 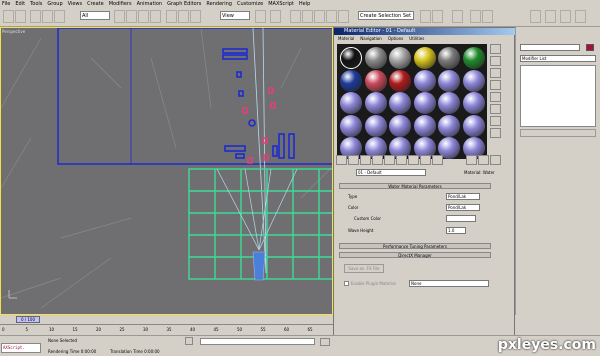 I want to click on render-frame-icon, so click(x=565, y=16).